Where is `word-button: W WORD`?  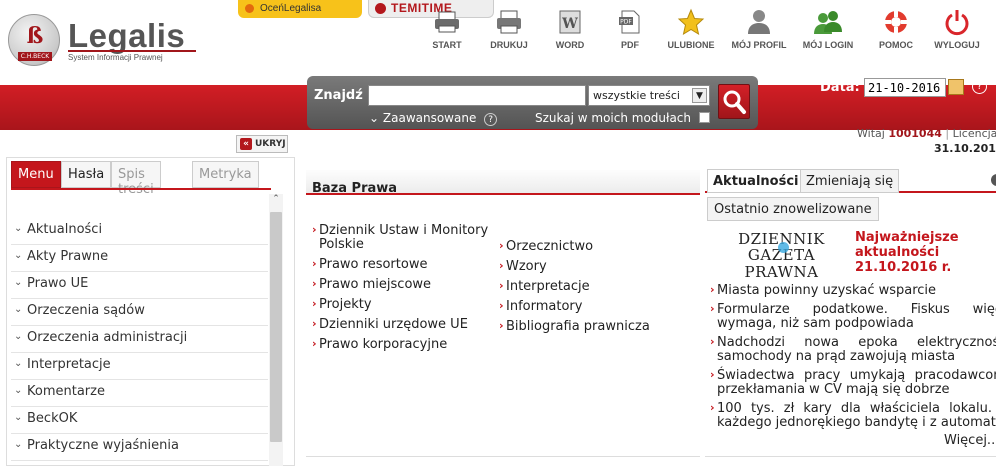
word-button: W WORD is located at coordinates (570, 31).